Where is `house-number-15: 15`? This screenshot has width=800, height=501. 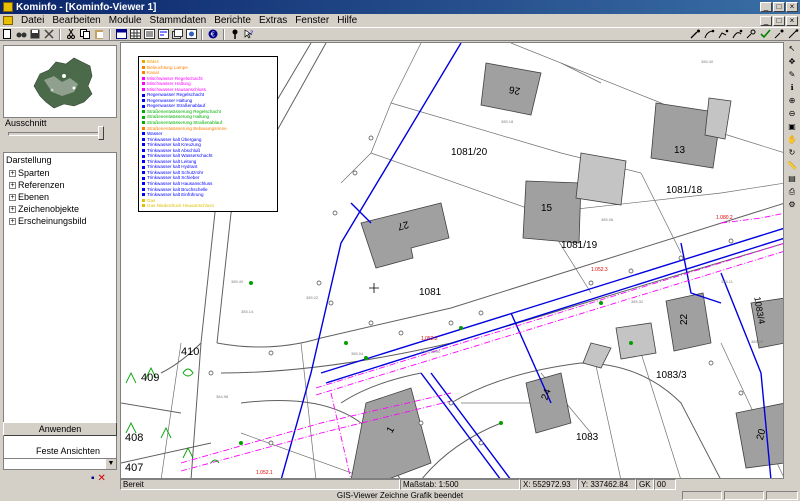 house-number-15: 15 is located at coordinates (547, 208).